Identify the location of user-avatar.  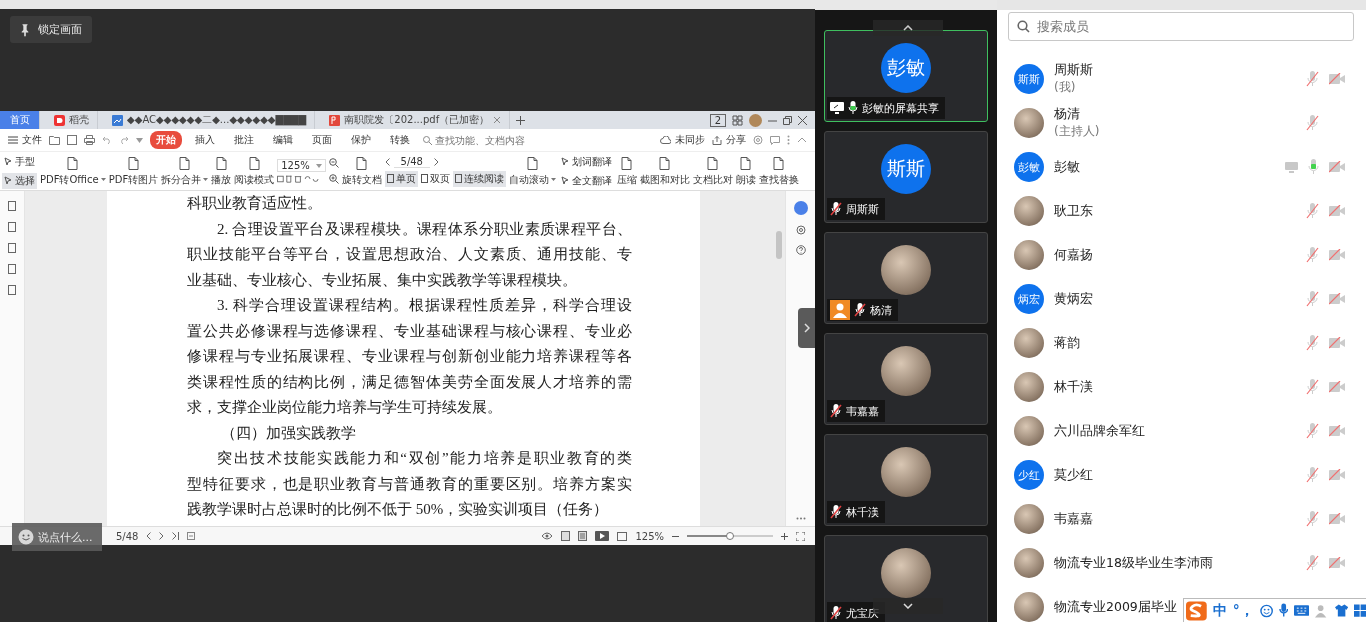
(755, 120).